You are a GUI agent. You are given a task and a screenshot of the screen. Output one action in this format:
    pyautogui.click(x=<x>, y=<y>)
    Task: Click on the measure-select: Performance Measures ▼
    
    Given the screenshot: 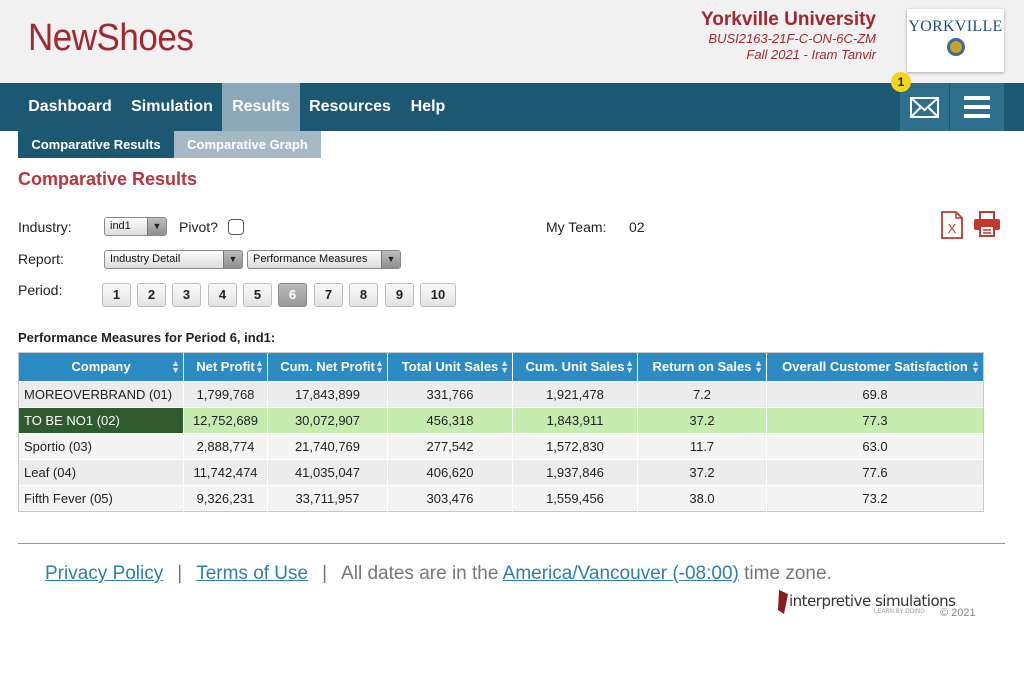 What is the action you would take?
    pyautogui.click(x=324, y=259)
    